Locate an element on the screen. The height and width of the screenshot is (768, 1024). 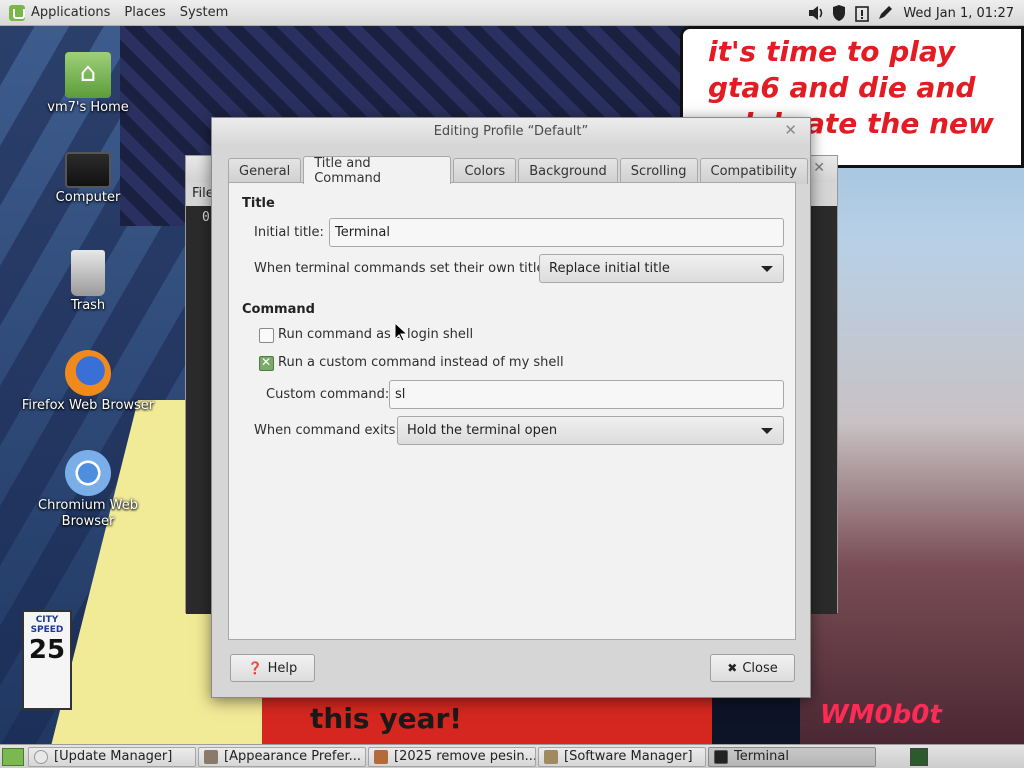
desktop-icon-label: Chromium Web Browser is located at coordinates (88, 513).